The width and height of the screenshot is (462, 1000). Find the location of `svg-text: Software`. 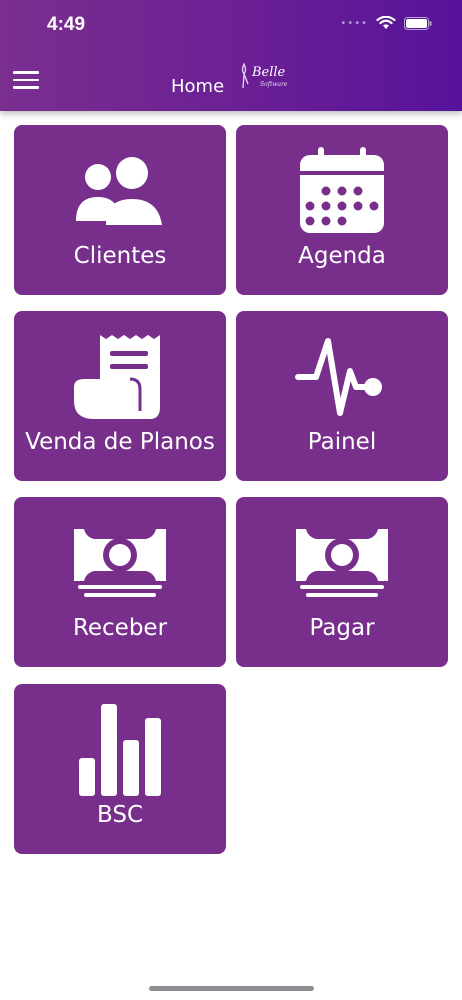

svg-text: Software is located at coordinates (274, 84).